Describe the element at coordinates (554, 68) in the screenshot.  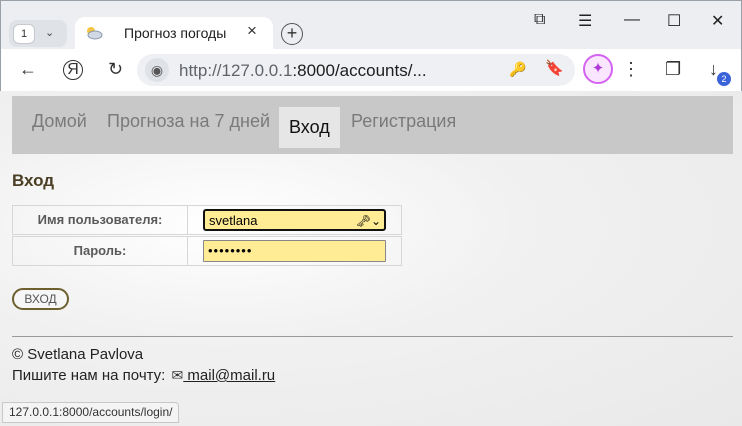
I see `bookmark-icon: 🔖` at that location.